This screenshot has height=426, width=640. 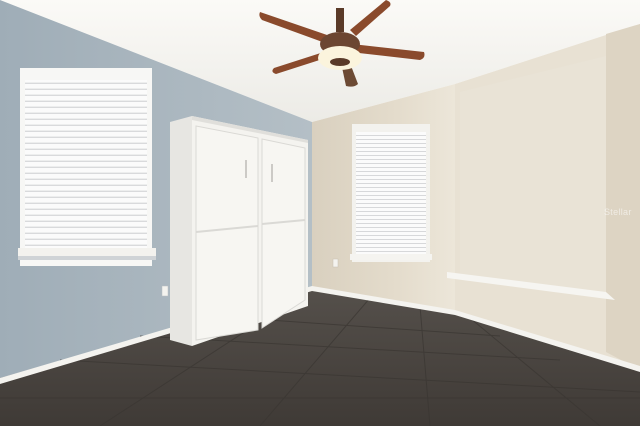 I want to click on wall-outlet-left, so click(x=165, y=291).